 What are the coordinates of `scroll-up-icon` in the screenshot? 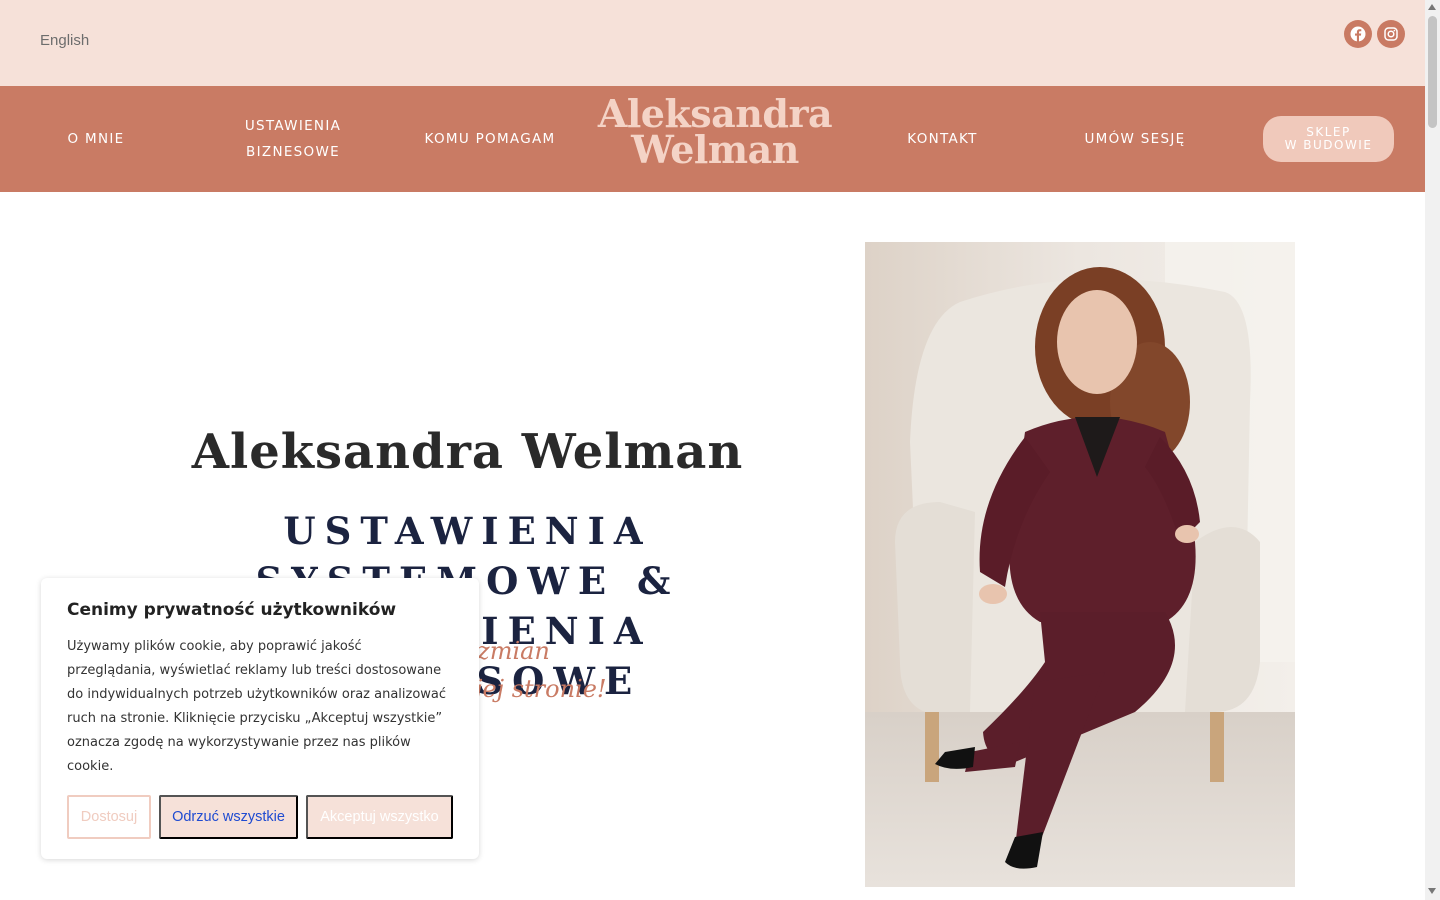 It's located at (1432, 7).